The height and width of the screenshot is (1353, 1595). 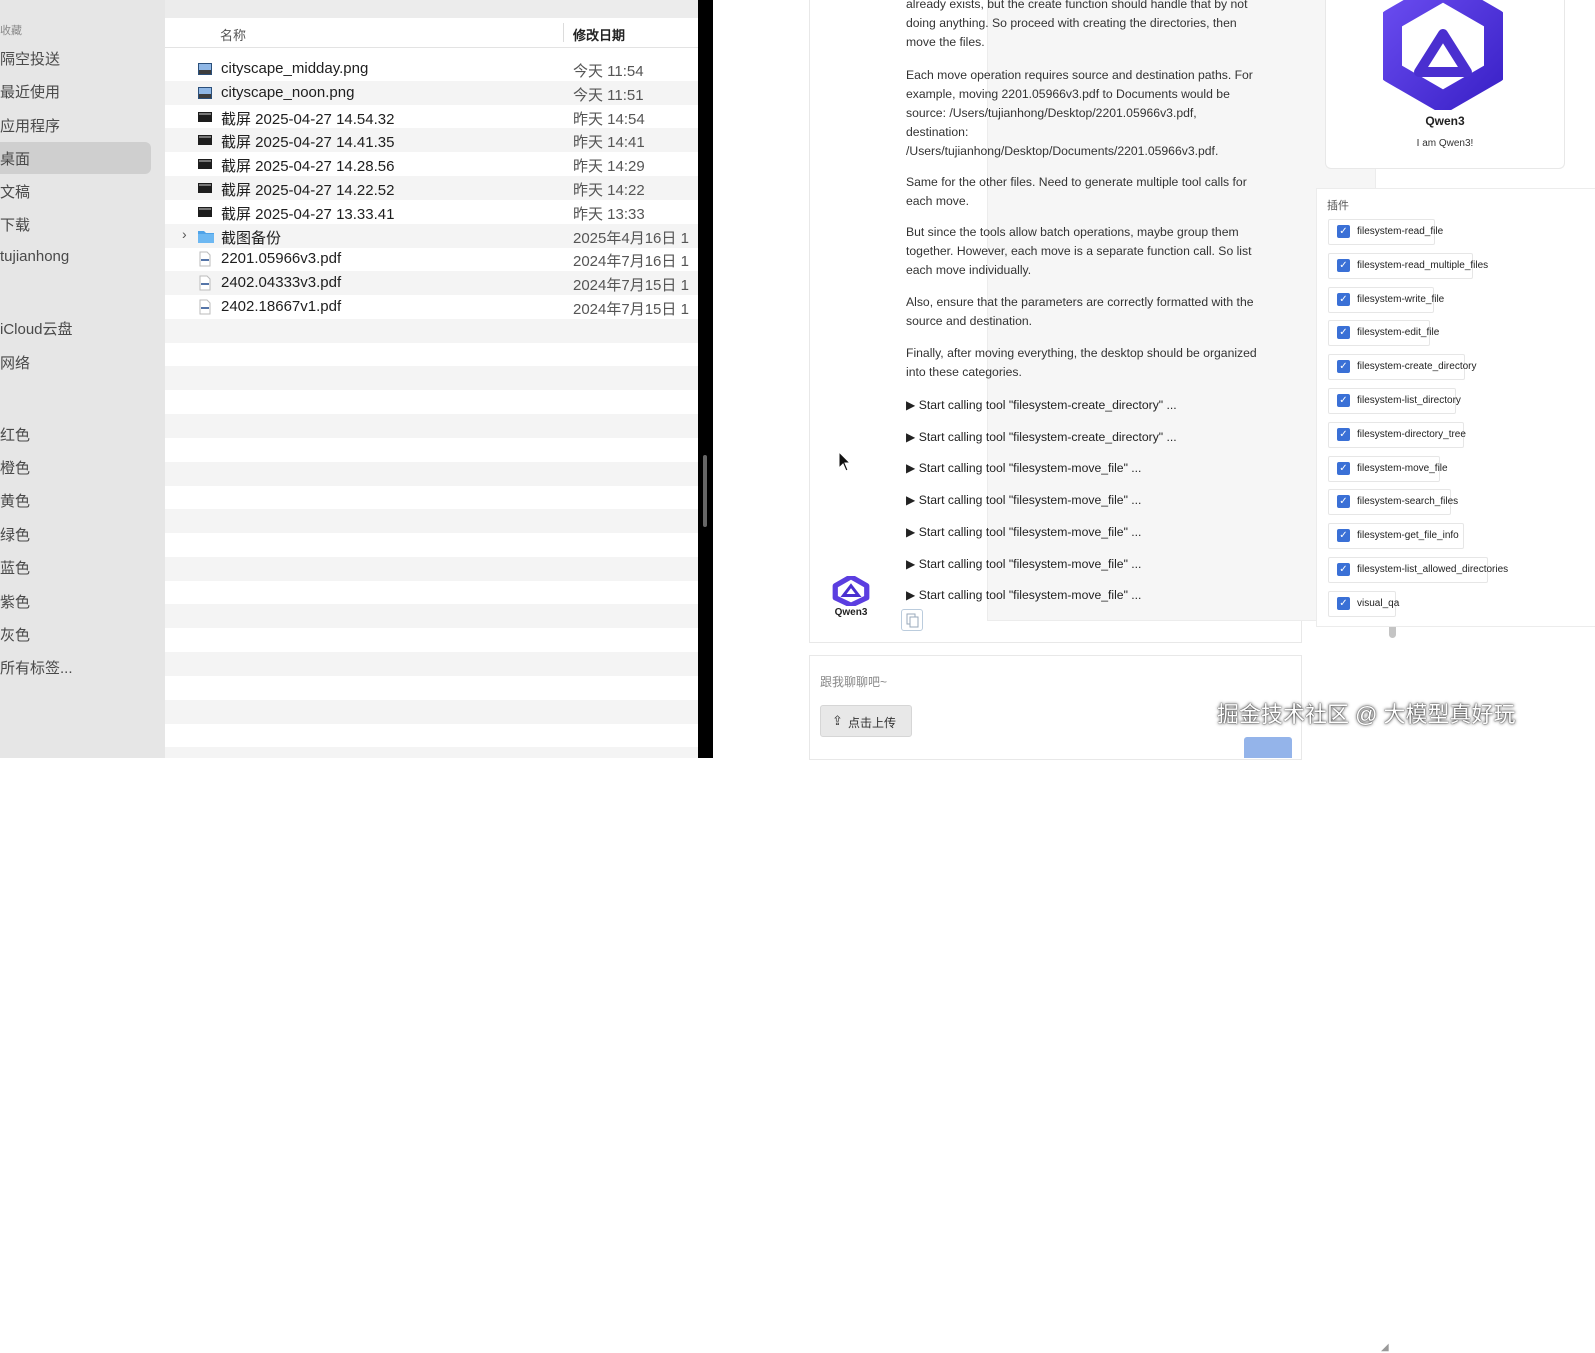 What do you see at coordinates (1397, 434) in the screenshot?
I see `plugin-checkbox-item: ✓ filesystem-directory_tree` at bounding box center [1397, 434].